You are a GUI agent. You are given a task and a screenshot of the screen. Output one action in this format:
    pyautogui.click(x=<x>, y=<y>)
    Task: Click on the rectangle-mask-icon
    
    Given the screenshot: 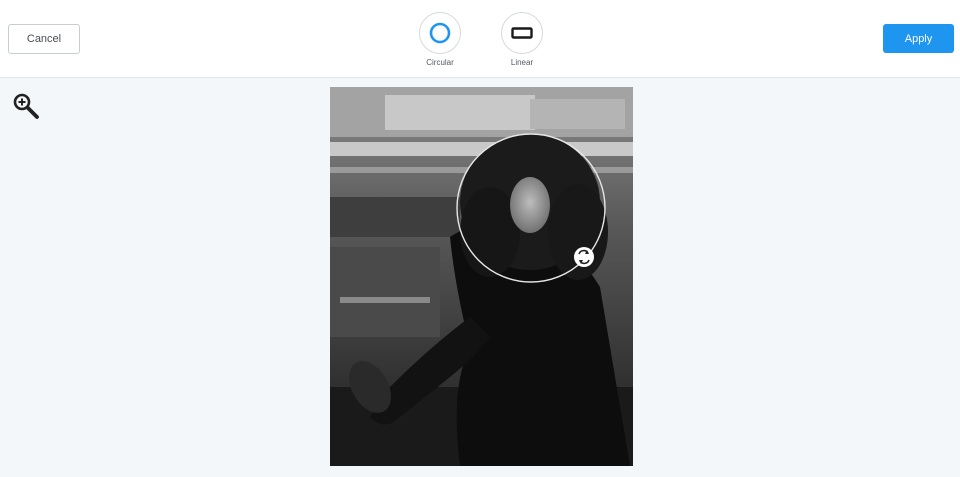 What is the action you would take?
    pyautogui.click(x=522, y=33)
    